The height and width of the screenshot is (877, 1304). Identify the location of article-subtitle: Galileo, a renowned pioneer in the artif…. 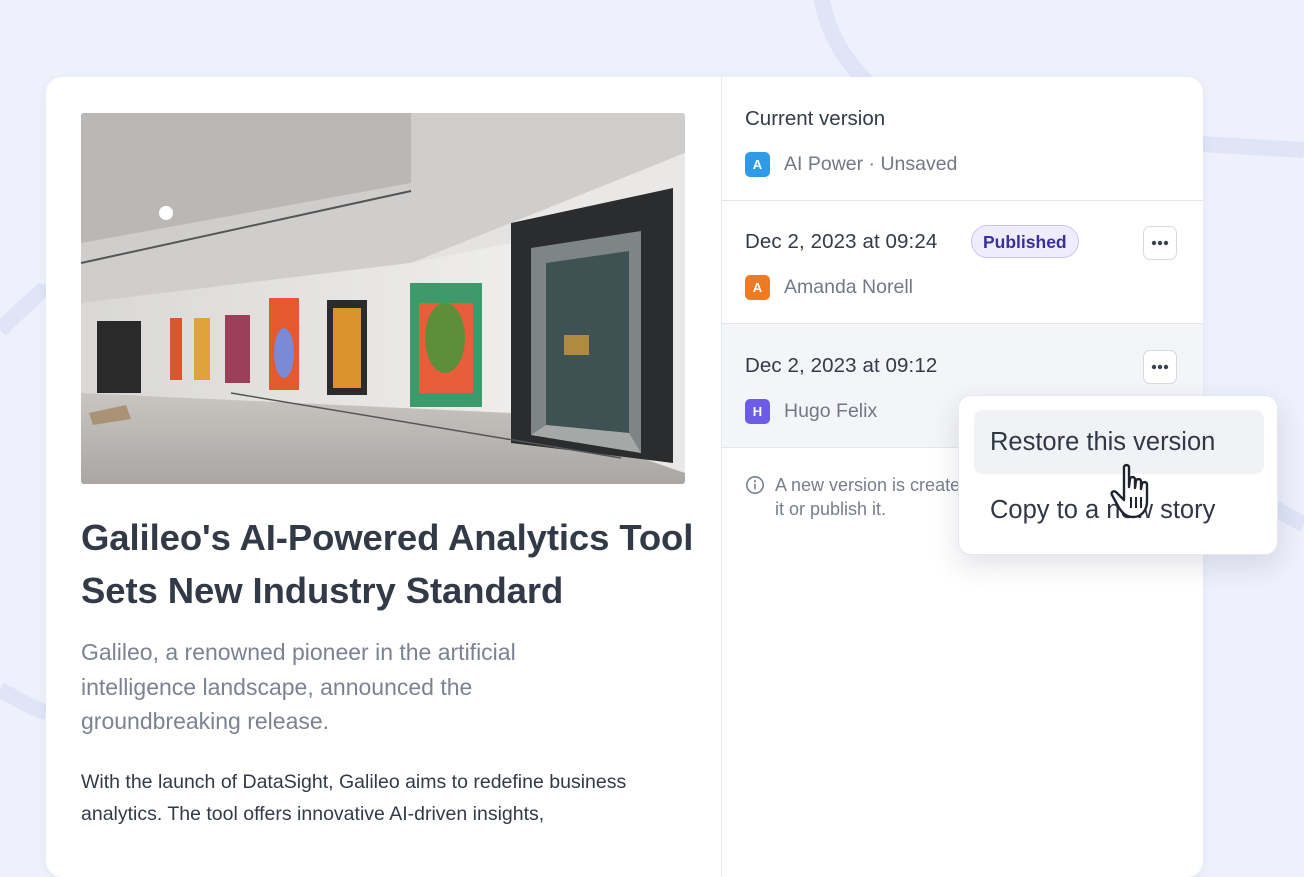
(298, 686).